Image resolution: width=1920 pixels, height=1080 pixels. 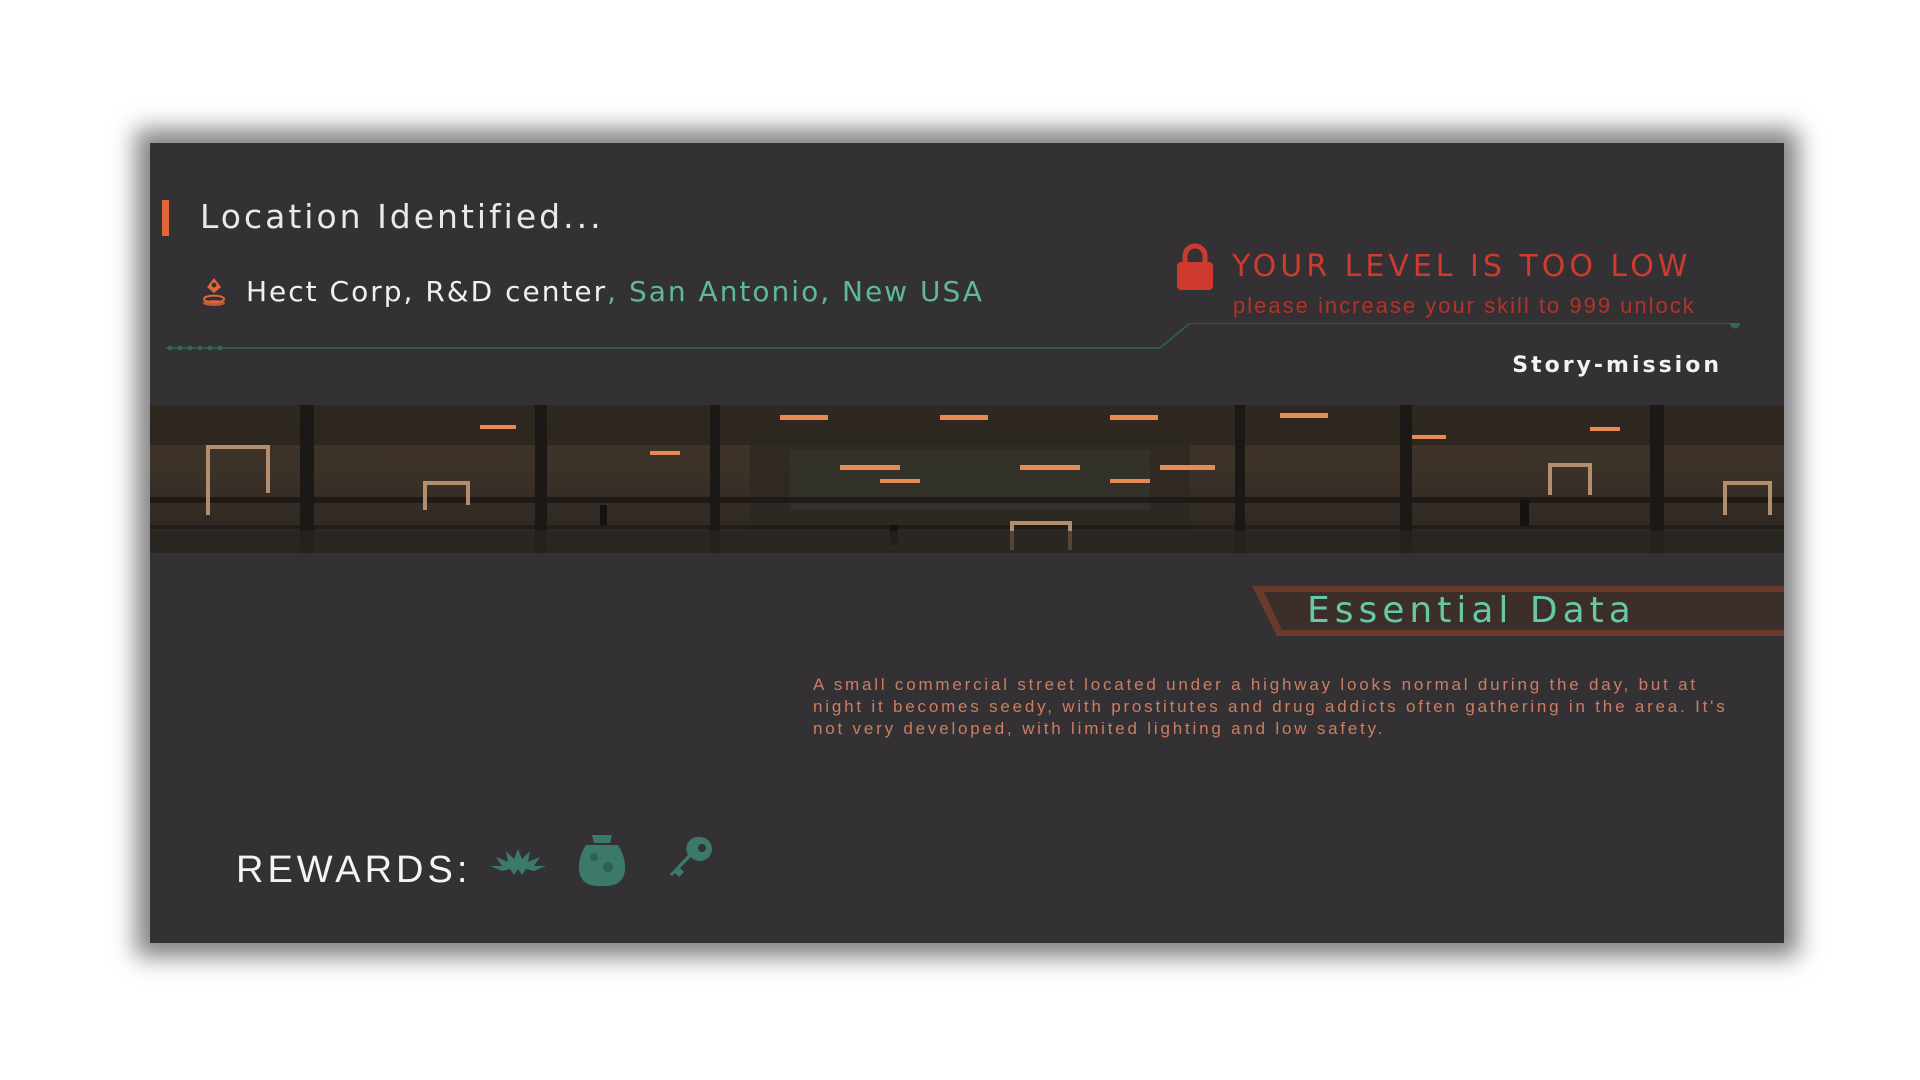 I want to click on location-banner-image, so click(x=967, y=479).